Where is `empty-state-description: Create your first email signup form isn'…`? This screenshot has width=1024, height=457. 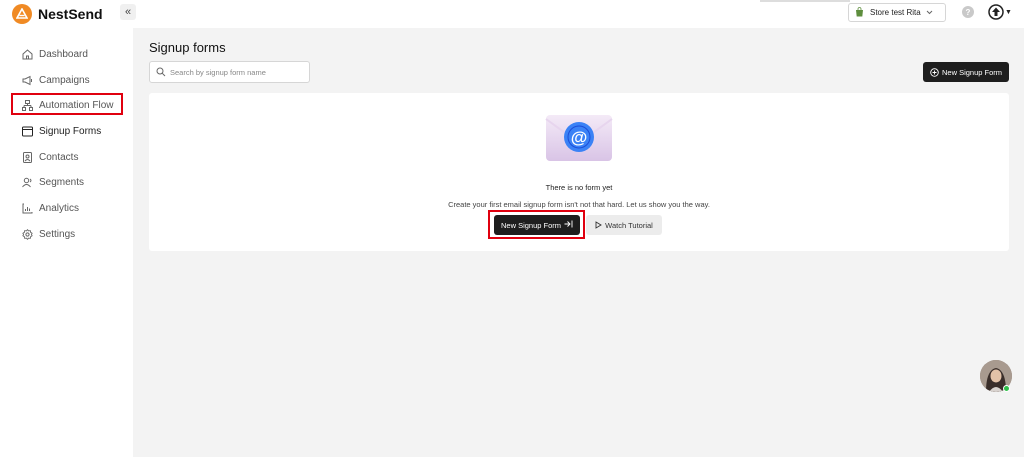
empty-state-description: Create your first email signup form isn'… is located at coordinates (579, 204).